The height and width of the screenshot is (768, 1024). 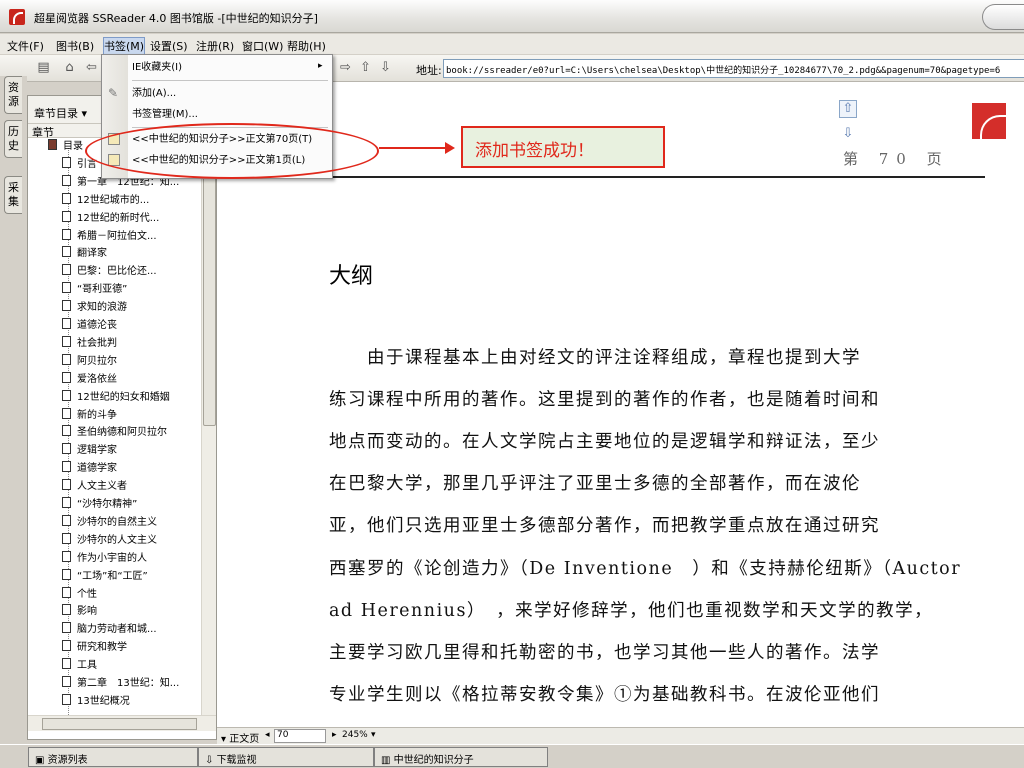 What do you see at coordinates (620, 736) in the screenshot?
I see `status-bar: ▾ 正文页 ◂ 70 ▸ 245% ▾` at bounding box center [620, 736].